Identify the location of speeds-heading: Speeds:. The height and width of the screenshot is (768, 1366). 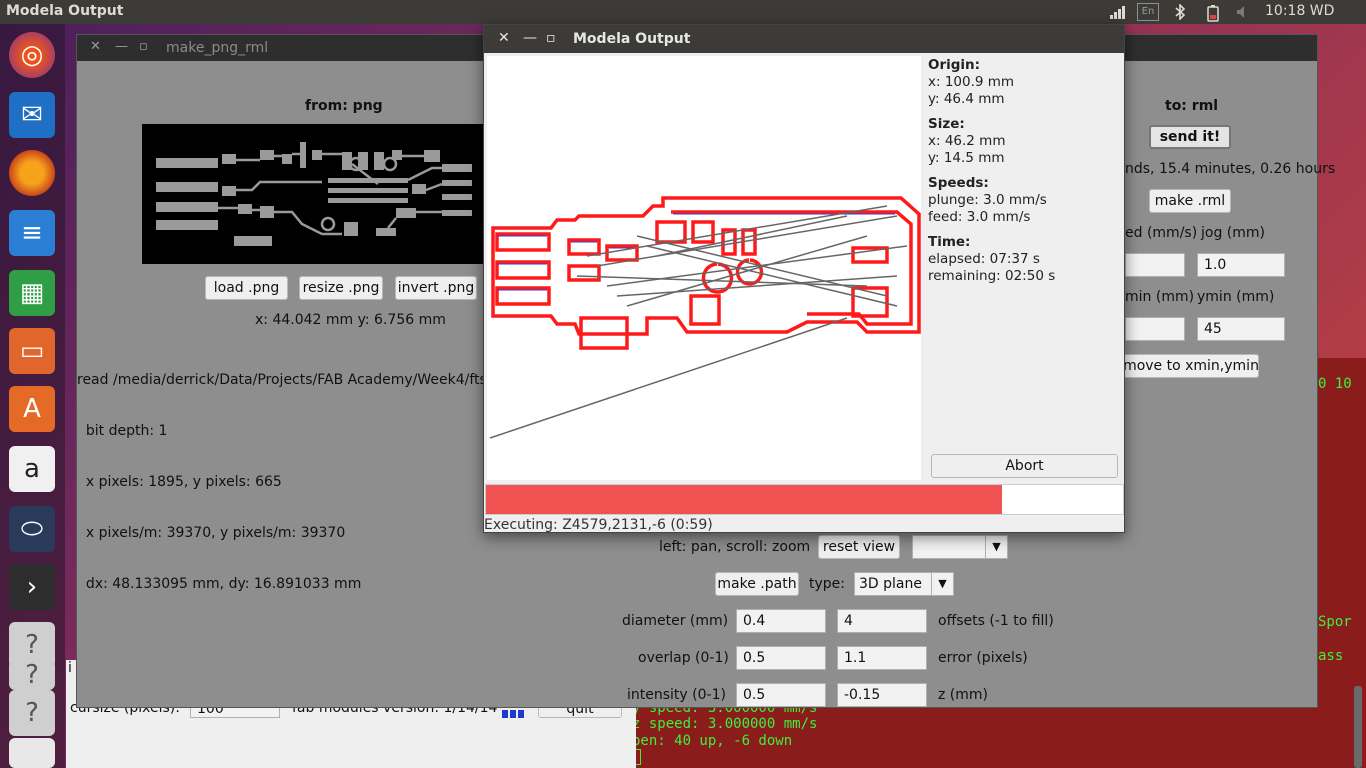
(958, 183).